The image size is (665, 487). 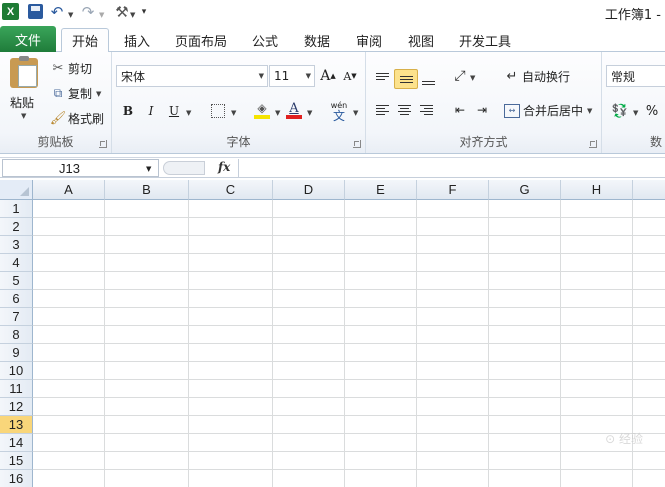 What do you see at coordinates (652, 111) in the screenshot?
I see `percent-button: %` at bounding box center [652, 111].